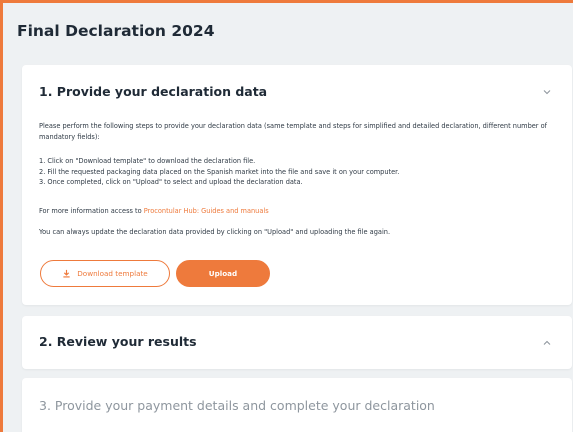  What do you see at coordinates (206, 211) in the screenshot?
I see `guides-link: Procontular Hub: Guides and manuals` at bounding box center [206, 211].